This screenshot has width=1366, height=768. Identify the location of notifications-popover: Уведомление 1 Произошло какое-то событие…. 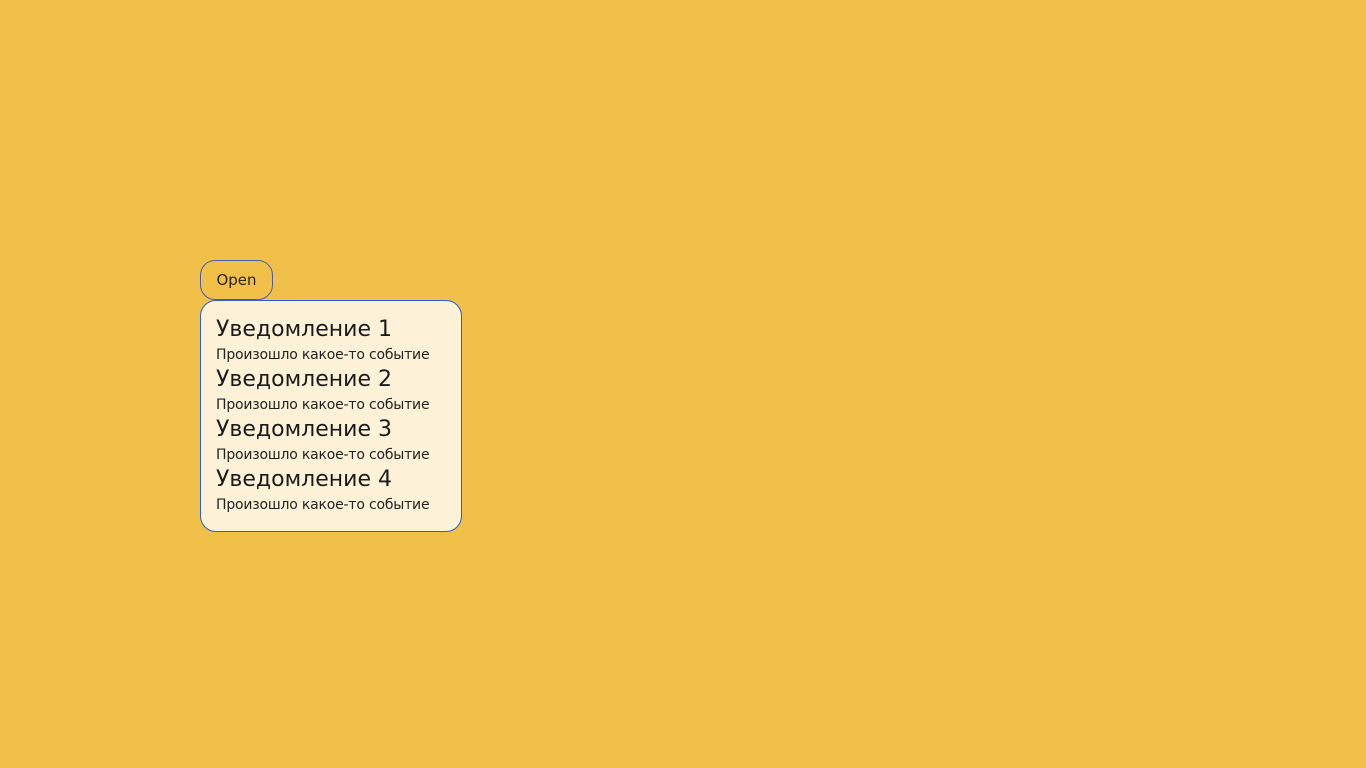
(331, 416).